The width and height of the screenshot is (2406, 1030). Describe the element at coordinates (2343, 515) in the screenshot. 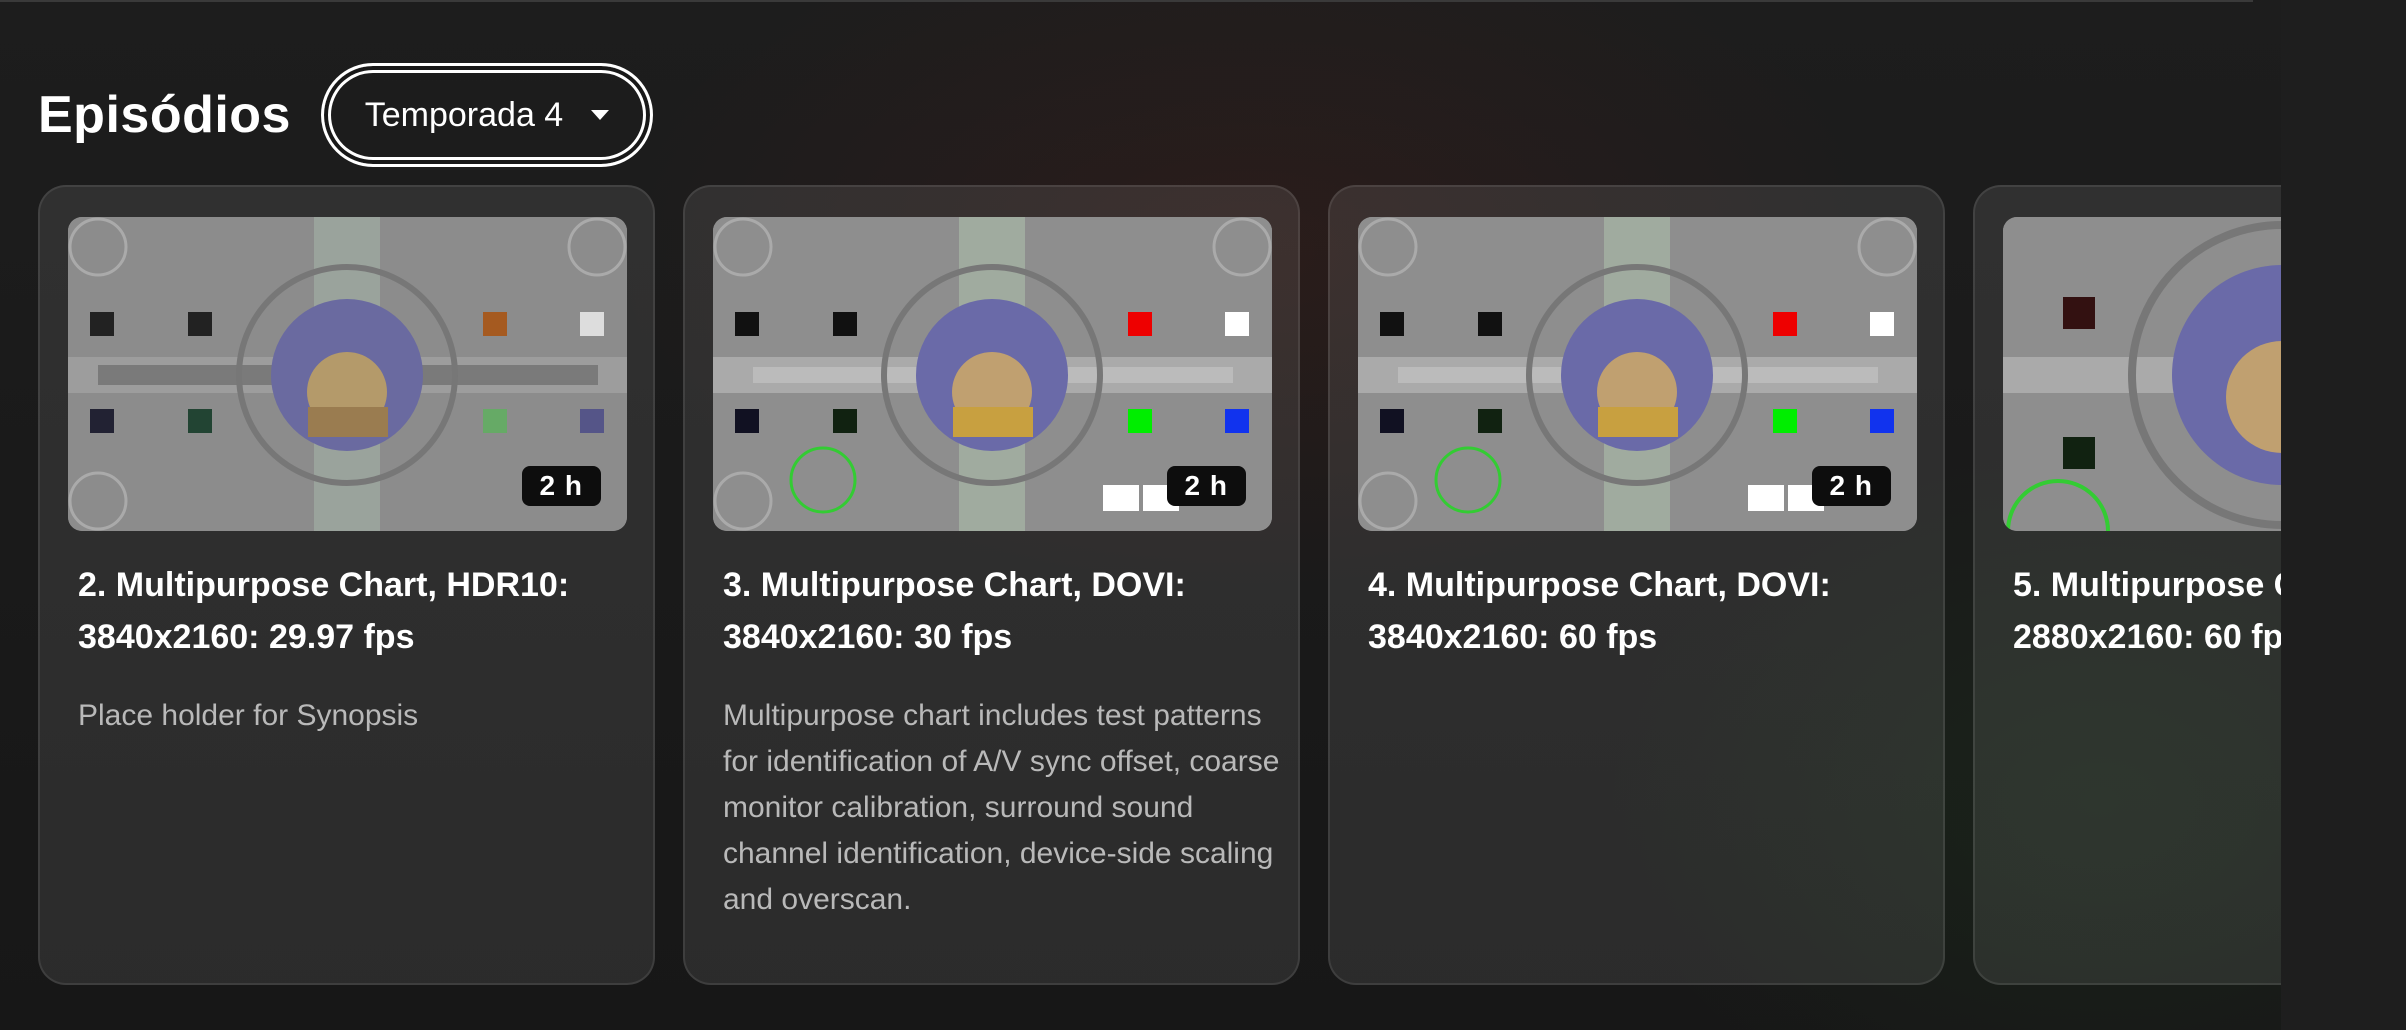

I see `scroll-edge` at that location.